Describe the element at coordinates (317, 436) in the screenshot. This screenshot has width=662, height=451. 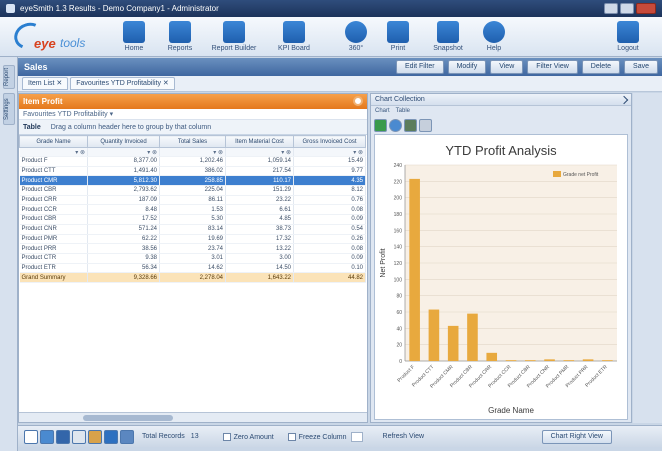
I see `freeze-column-toggle: Freeze Column` at that location.